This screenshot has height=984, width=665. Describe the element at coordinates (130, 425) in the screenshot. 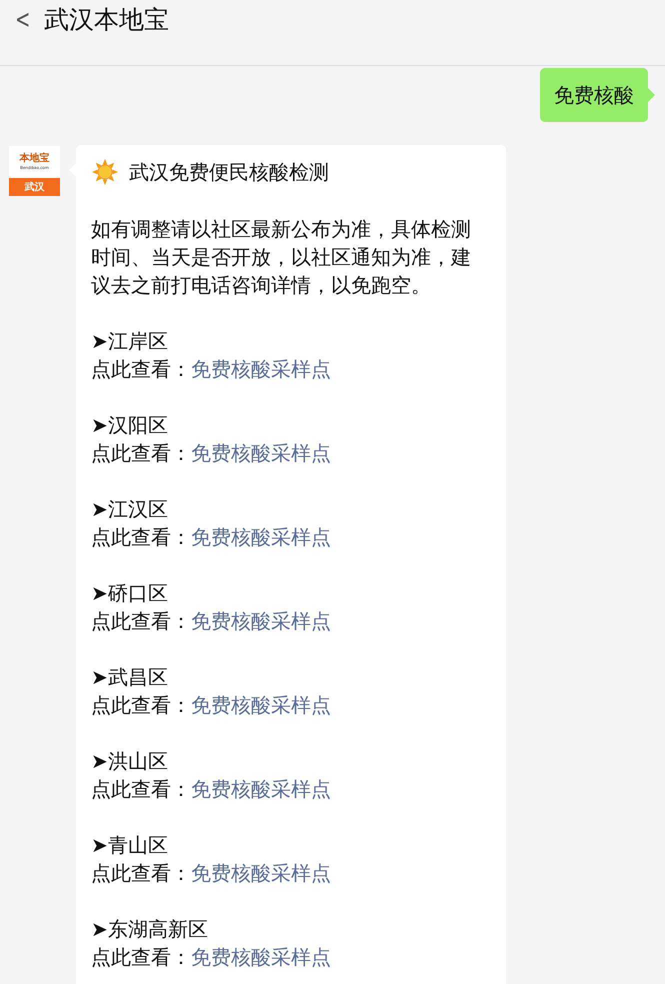

I see `district-name: ➤汉阳区` at that location.